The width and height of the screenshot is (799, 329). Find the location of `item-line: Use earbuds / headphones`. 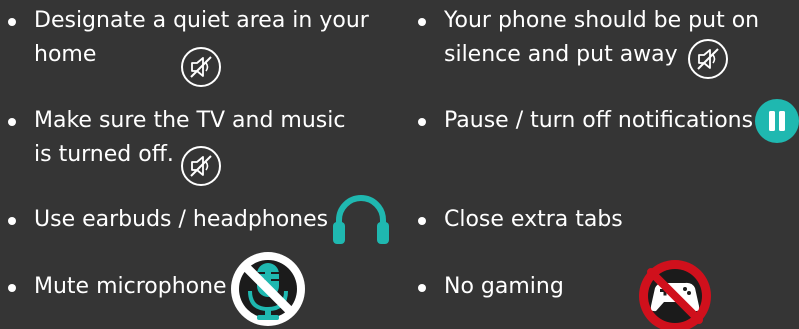

item-line: Use earbuds / headphones is located at coordinates (181, 219).